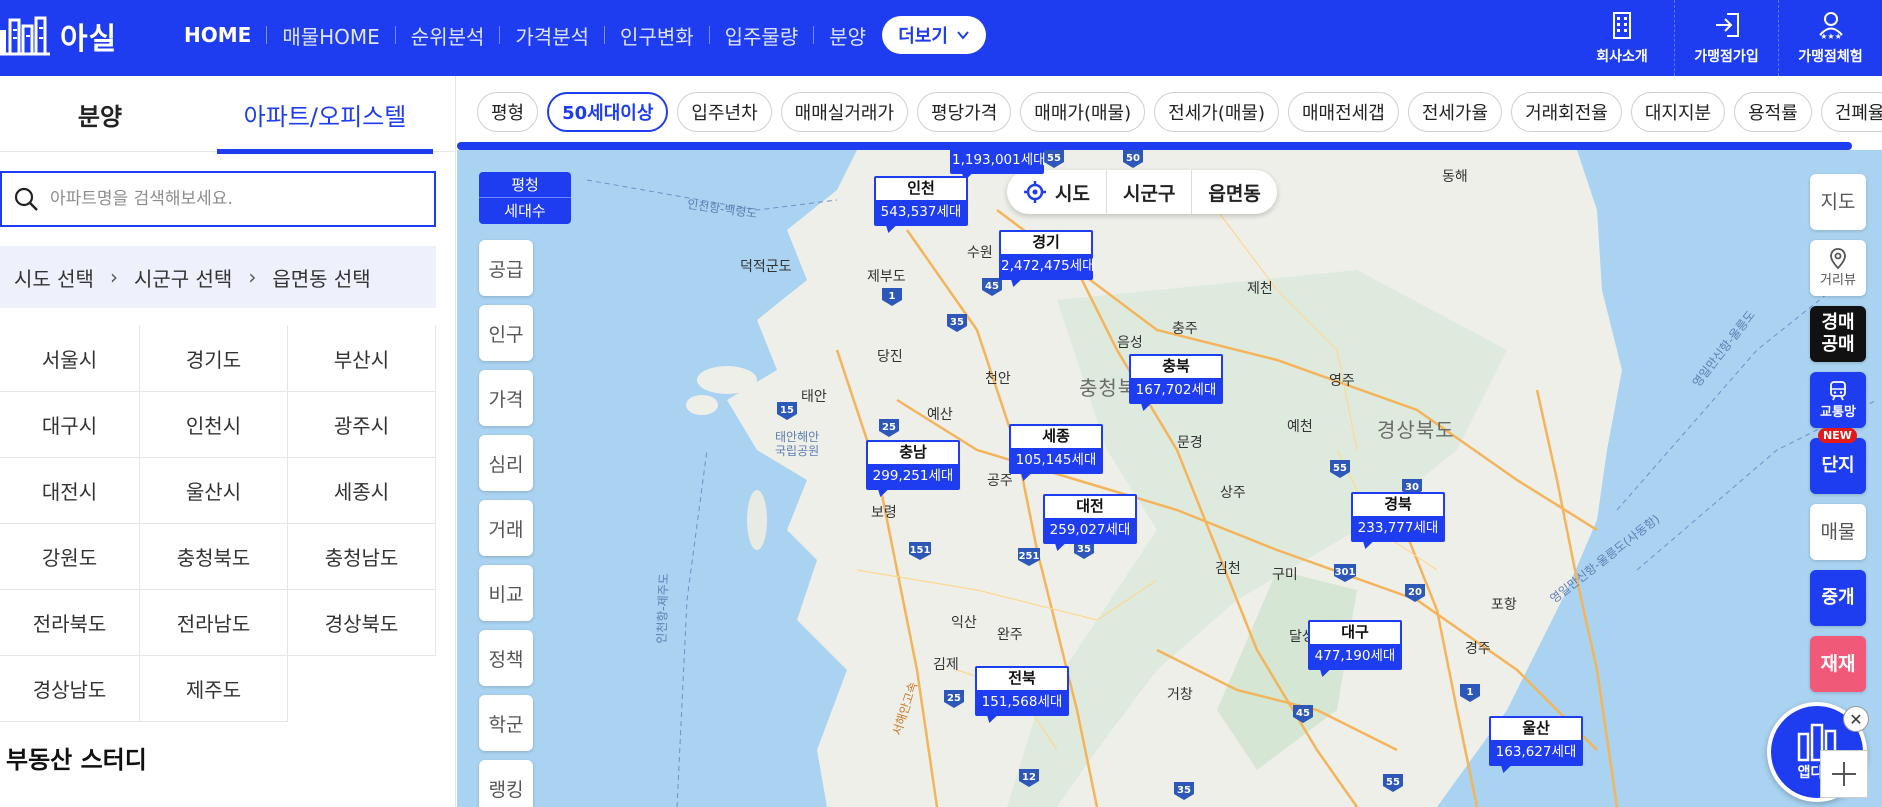 This screenshot has height=807, width=1882. I want to click on map-button-school-district: 학군, so click(506, 723).